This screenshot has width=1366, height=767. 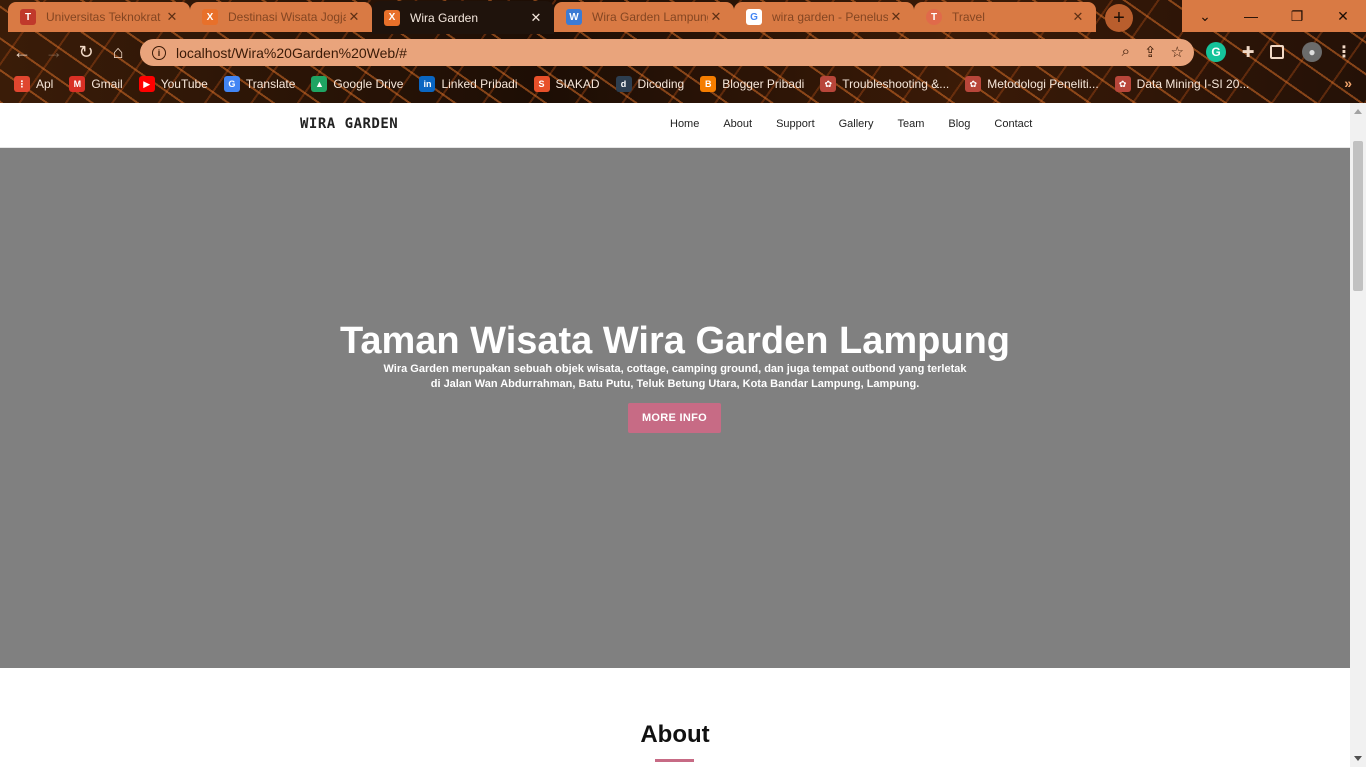 What do you see at coordinates (708, 84) in the screenshot?
I see `blogger-icon: B` at bounding box center [708, 84].